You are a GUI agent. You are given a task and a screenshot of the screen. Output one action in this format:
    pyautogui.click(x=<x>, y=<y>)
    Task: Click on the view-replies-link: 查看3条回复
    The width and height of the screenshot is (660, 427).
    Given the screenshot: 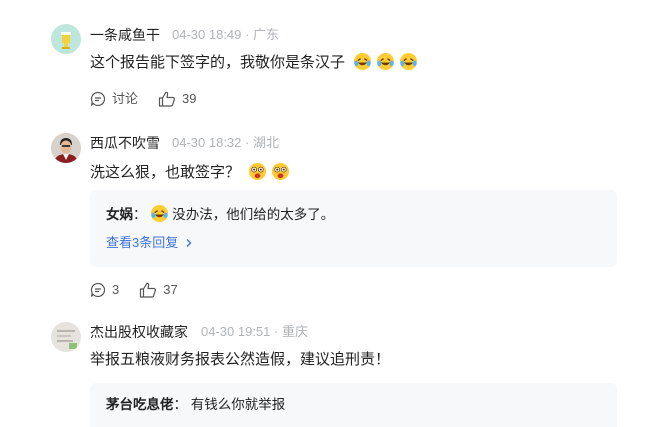 What is the action you would take?
    pyautogui.click(x=150, y=243)
    